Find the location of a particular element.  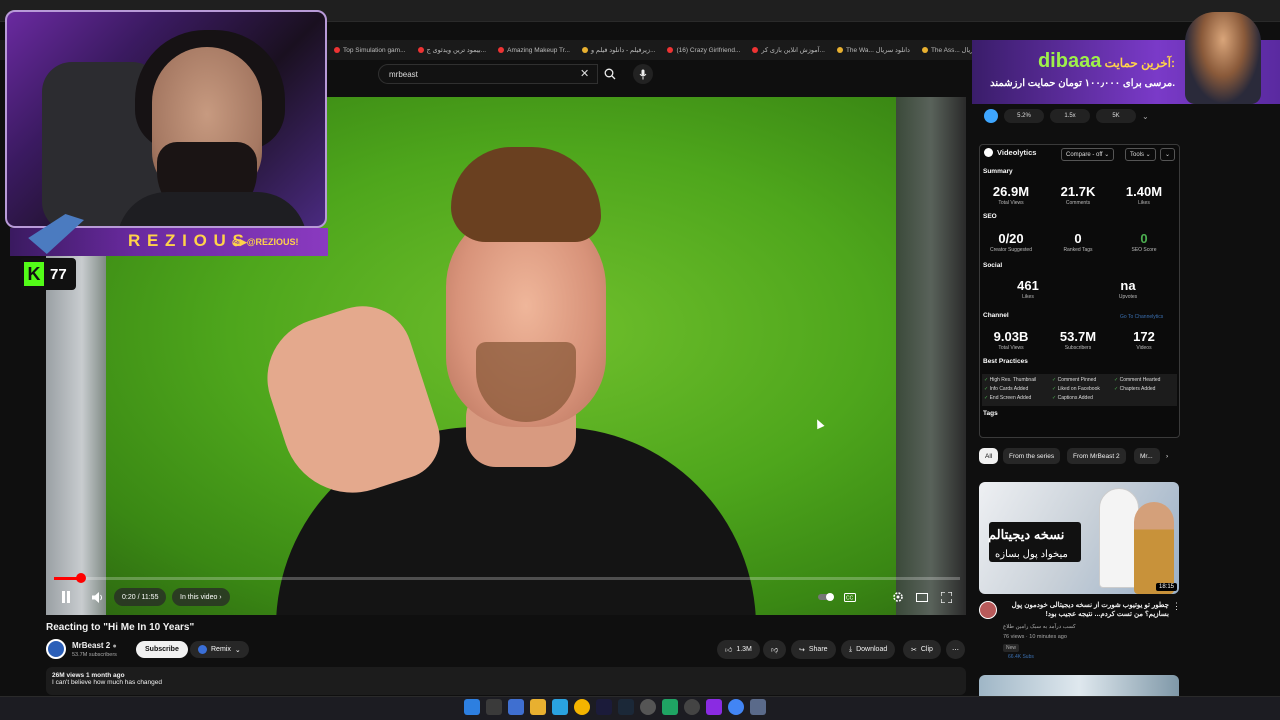

recommended-channel: کسب درآمد به سبک رامین طلاع is located at coordinates (1039, 627).